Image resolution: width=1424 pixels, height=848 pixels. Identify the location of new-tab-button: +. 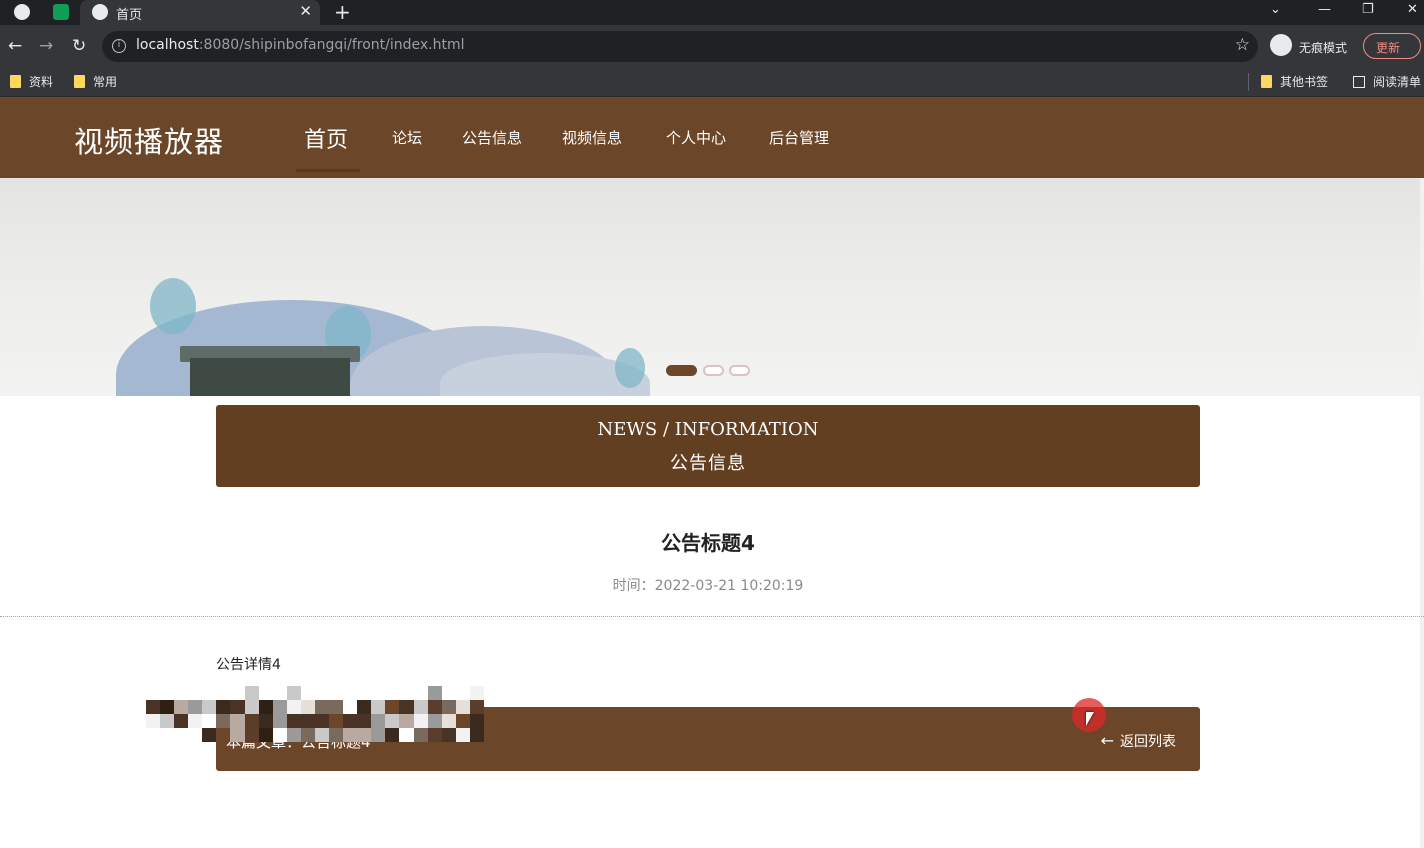
(342, 12).